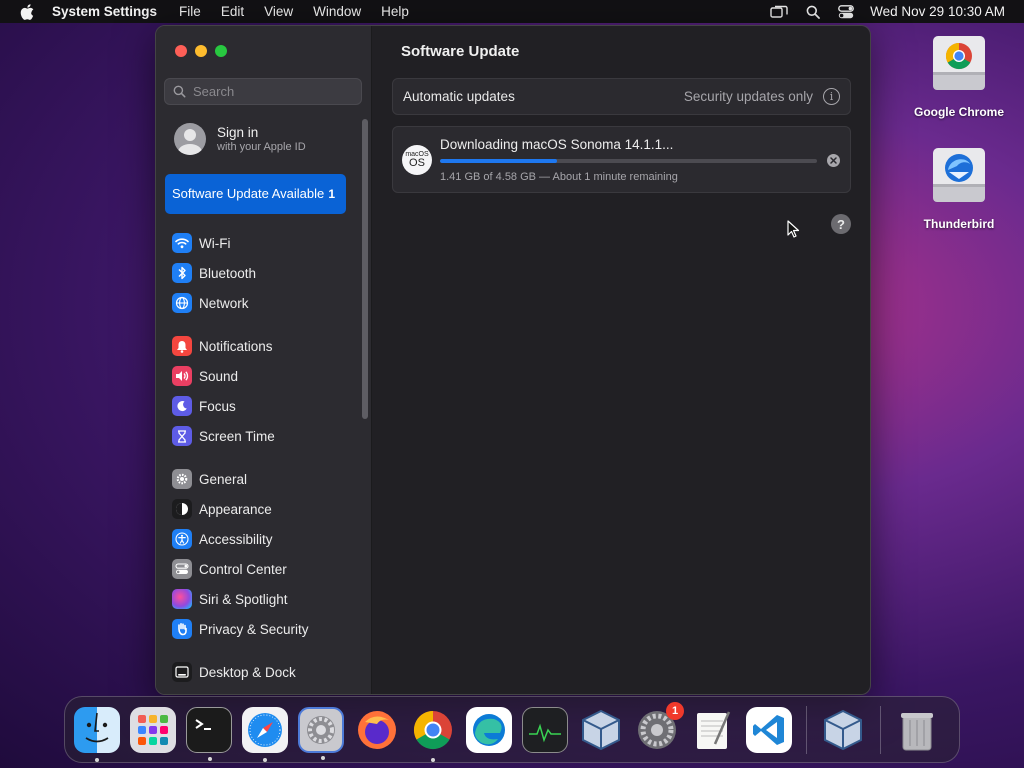  I want to click on sidebar-item-label: Notifications, so click(236, 346).